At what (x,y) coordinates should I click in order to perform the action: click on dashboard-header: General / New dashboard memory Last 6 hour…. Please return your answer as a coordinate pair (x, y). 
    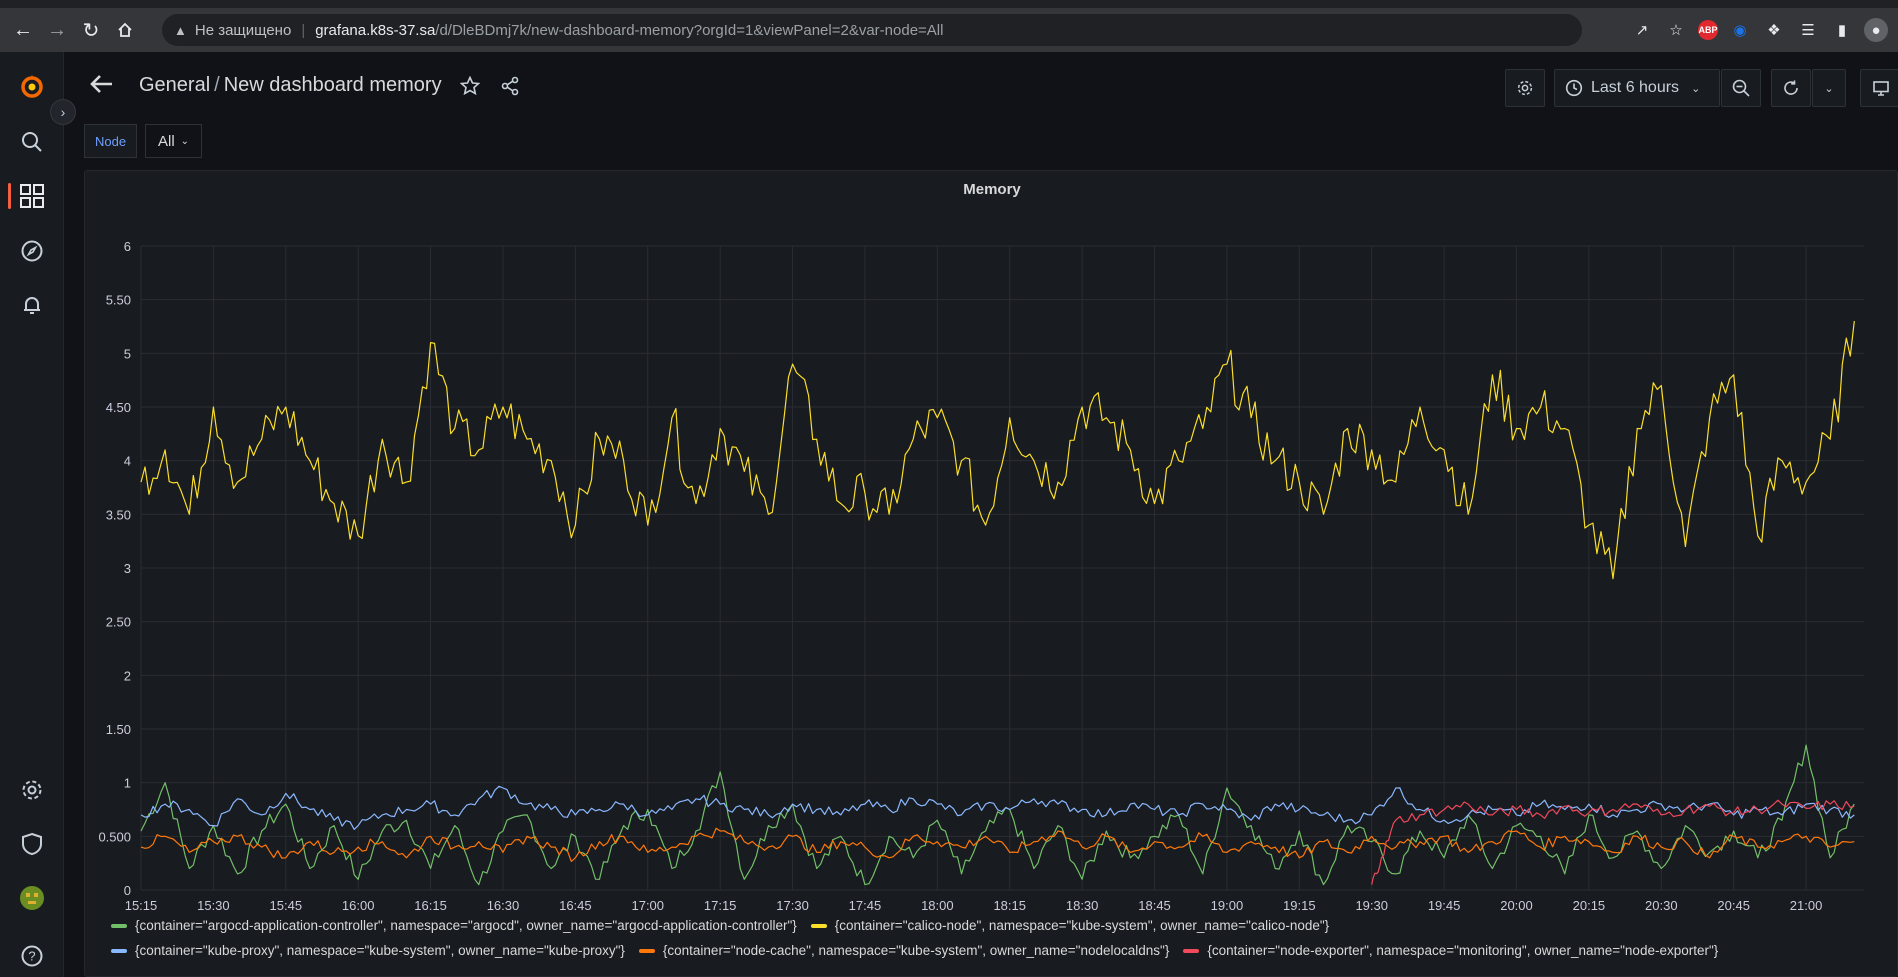
    Looking at the image, I should click on (981, 88).